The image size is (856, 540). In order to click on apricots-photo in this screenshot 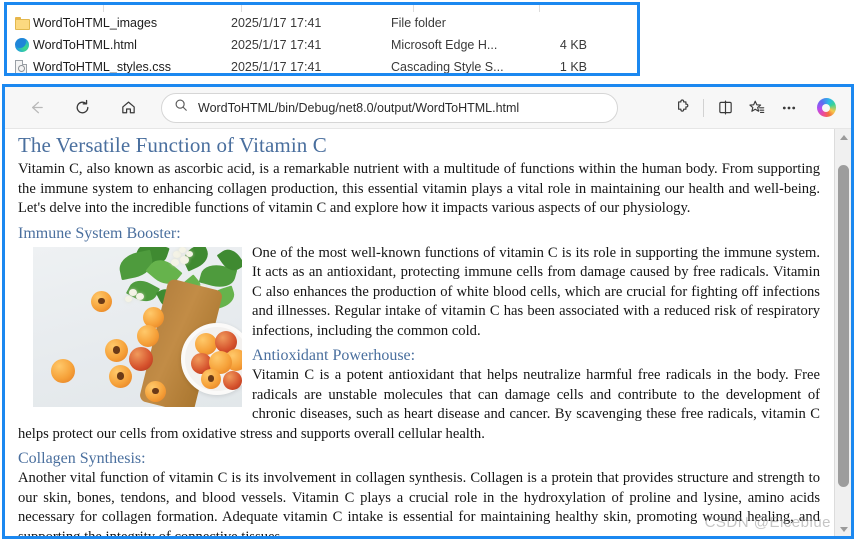, I will do `click(137, 326)`.